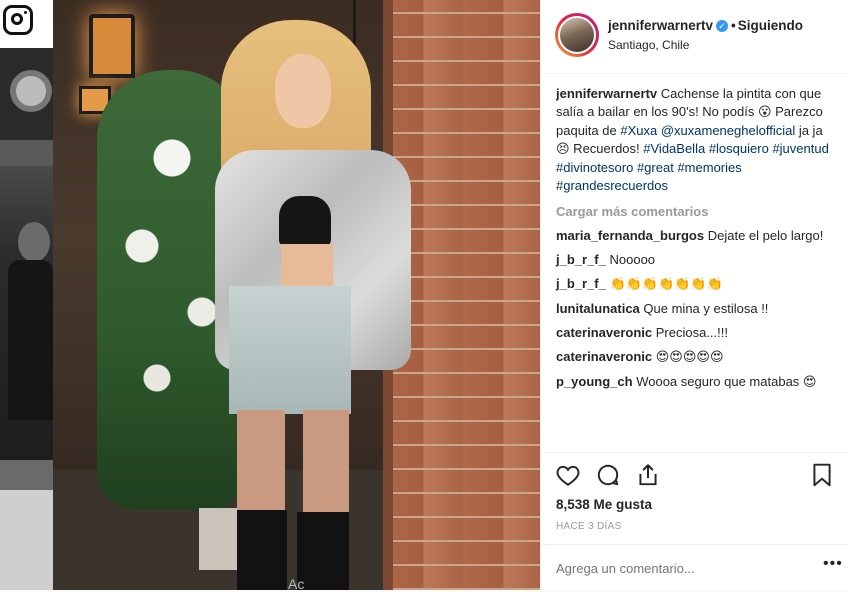 This screenshot has width=848, height=592. I want to click on verified-icon: ✓, so click(722, 26).